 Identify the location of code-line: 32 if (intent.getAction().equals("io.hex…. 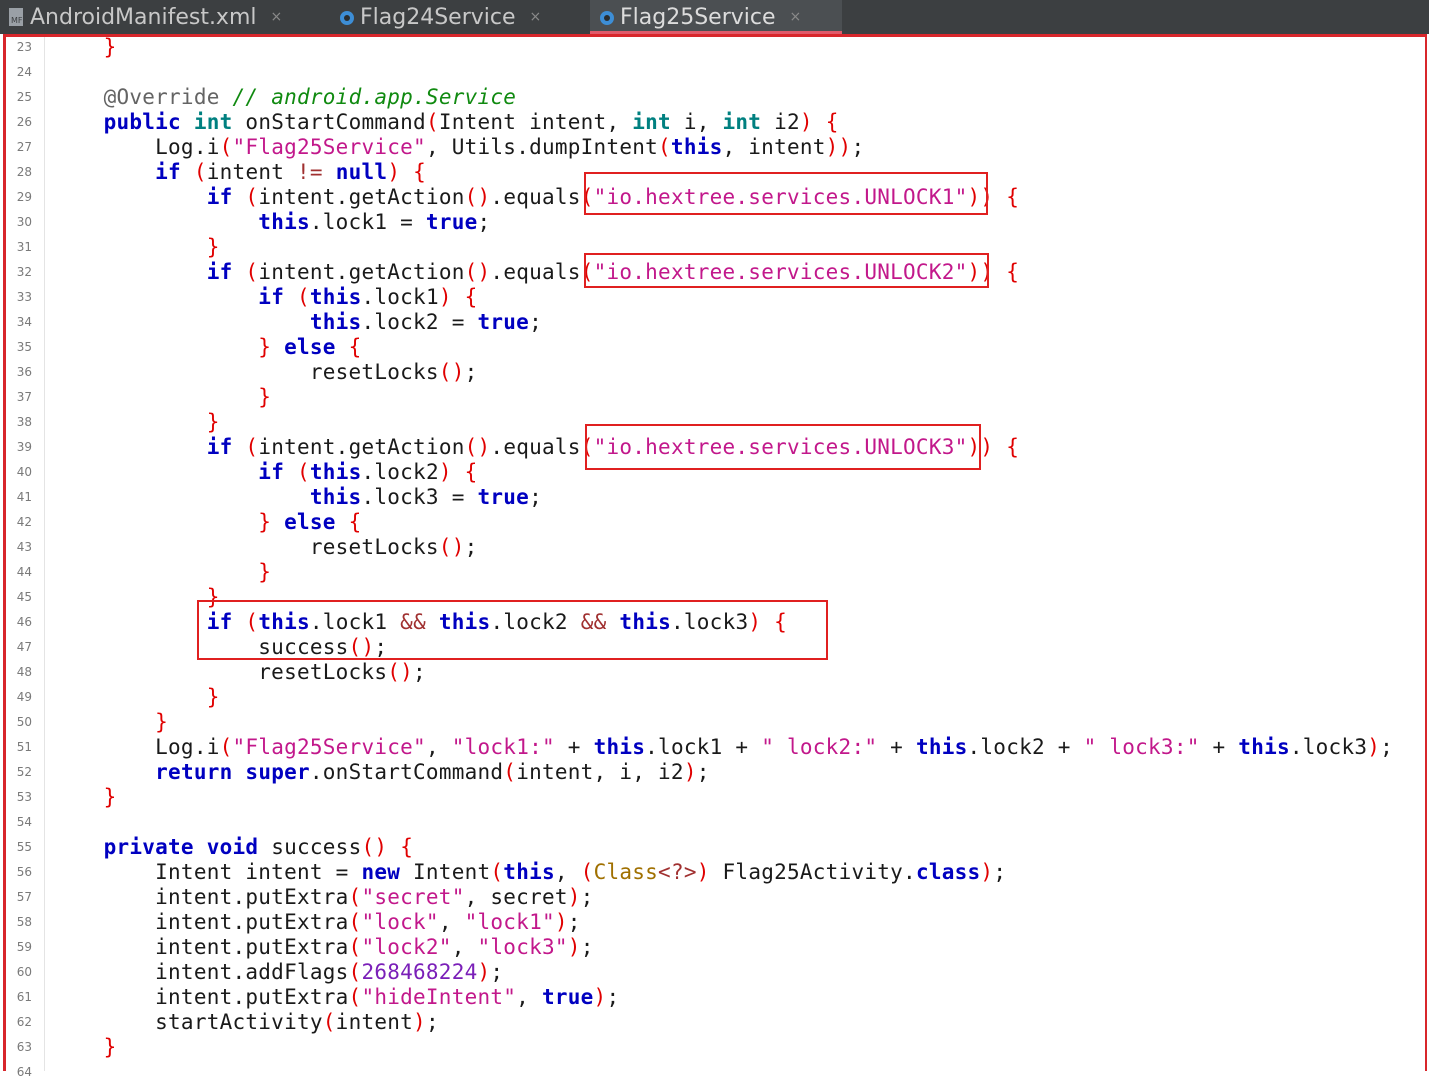
(714, 272).